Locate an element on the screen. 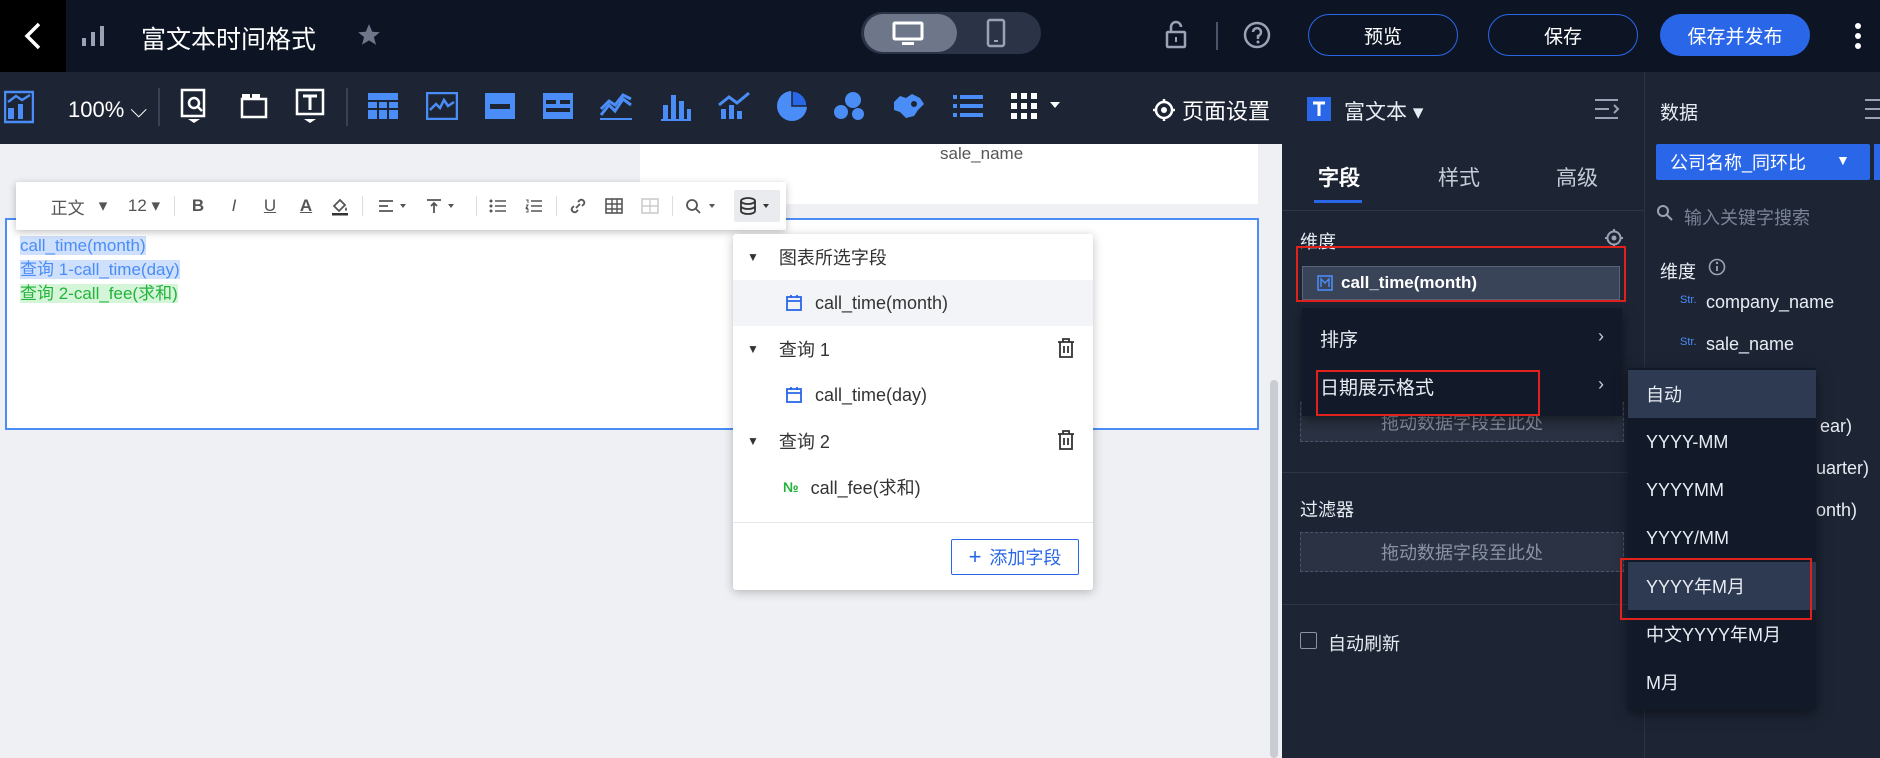 This screenshot has width=1880, height=758. component-type-select: 富文本 ▾ is located at coordinates (1383, 111).